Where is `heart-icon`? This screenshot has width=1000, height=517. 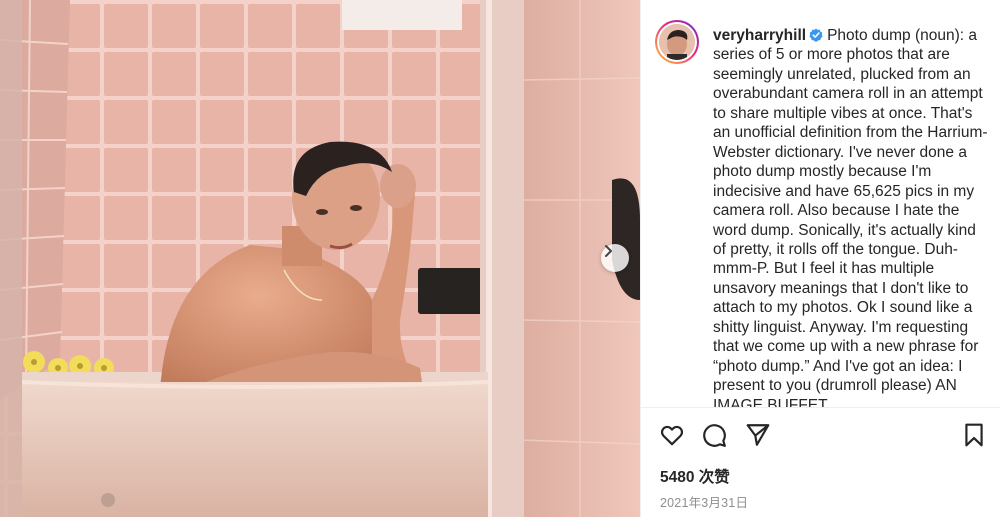
heart-icon is located at coordinates (672, 435).